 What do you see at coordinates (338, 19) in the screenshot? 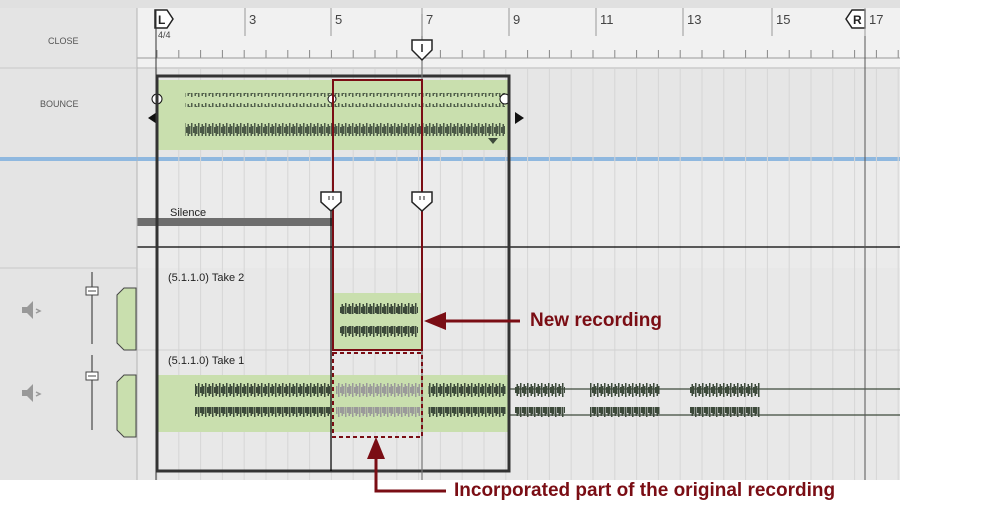
I see `bar-number: 5` at bounding box center [338, 19].